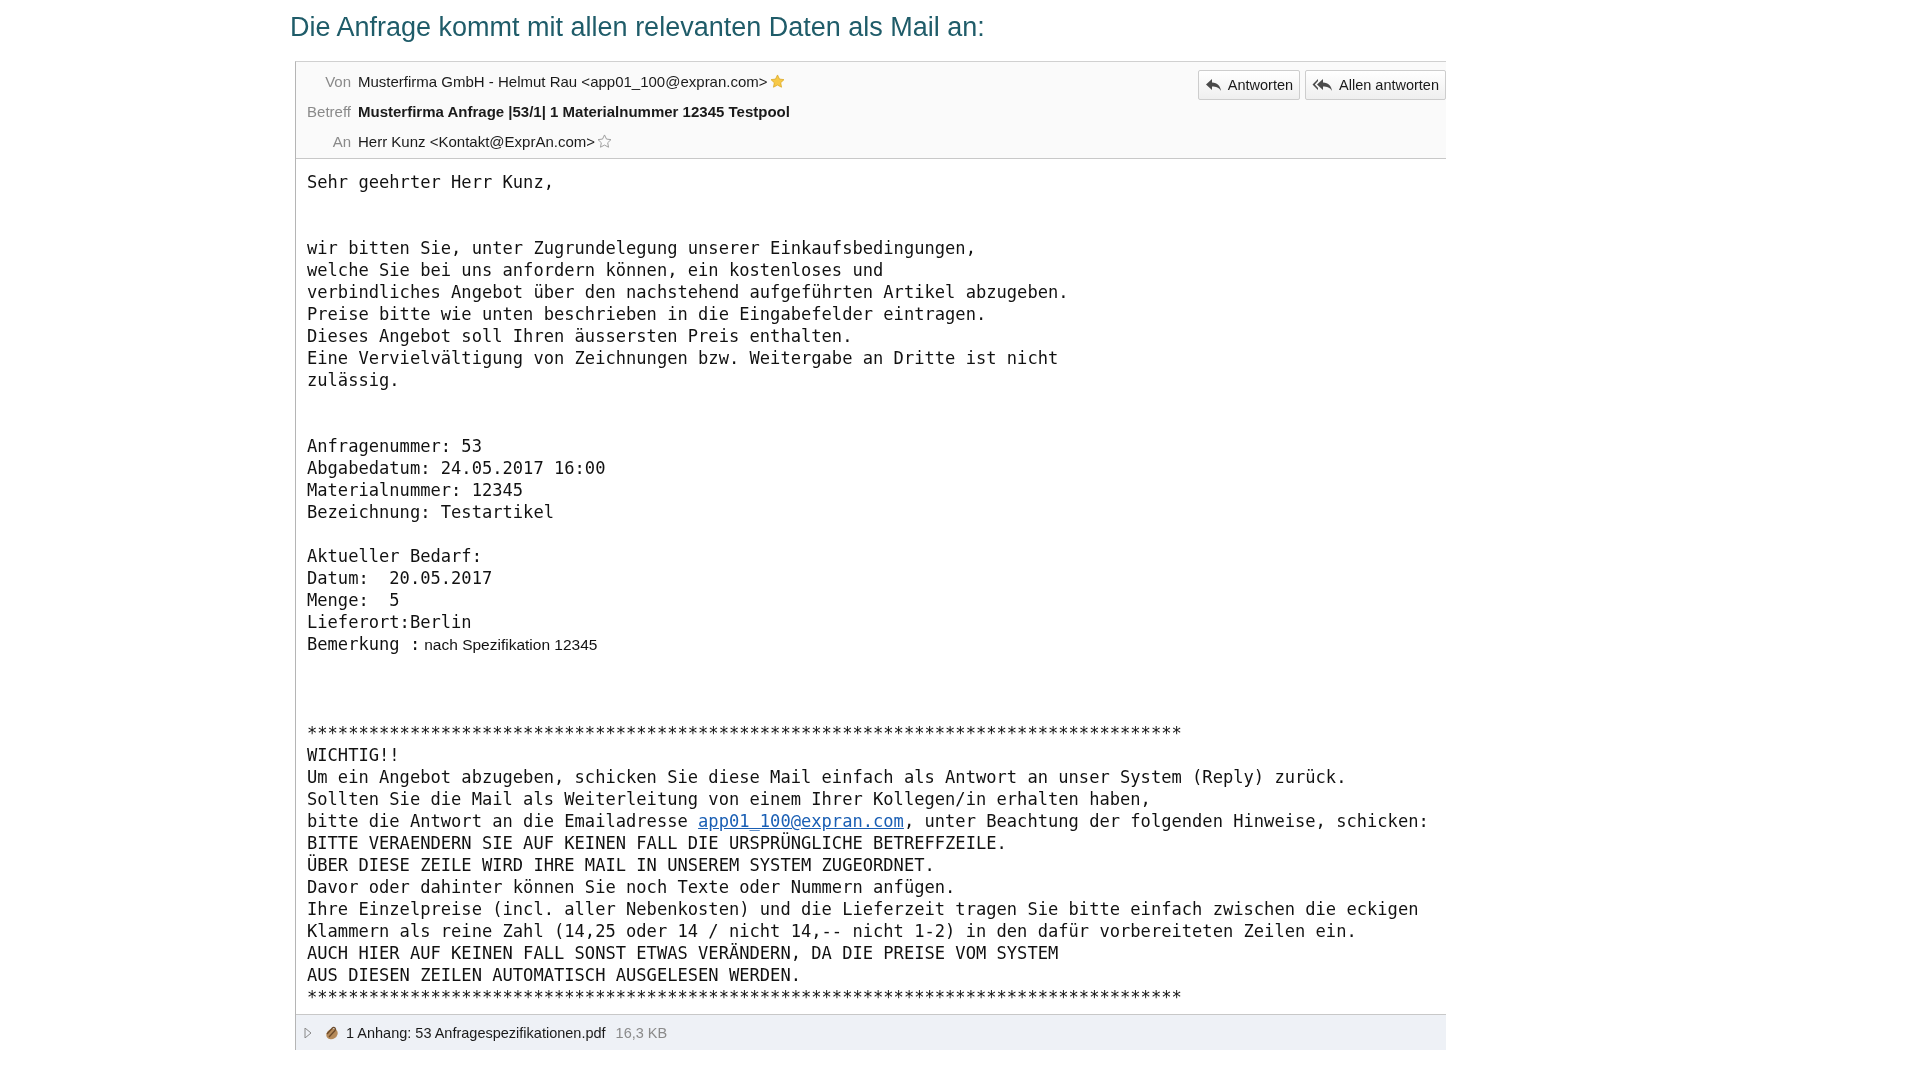 The image size is (1920, 1080). What do you see at coordinates (563, 81) in the screenshot?
I see `header-value: Musterfirma GmbH - Helmut Rau <app01_100@expran.com>` at bounding box center [563, 81].